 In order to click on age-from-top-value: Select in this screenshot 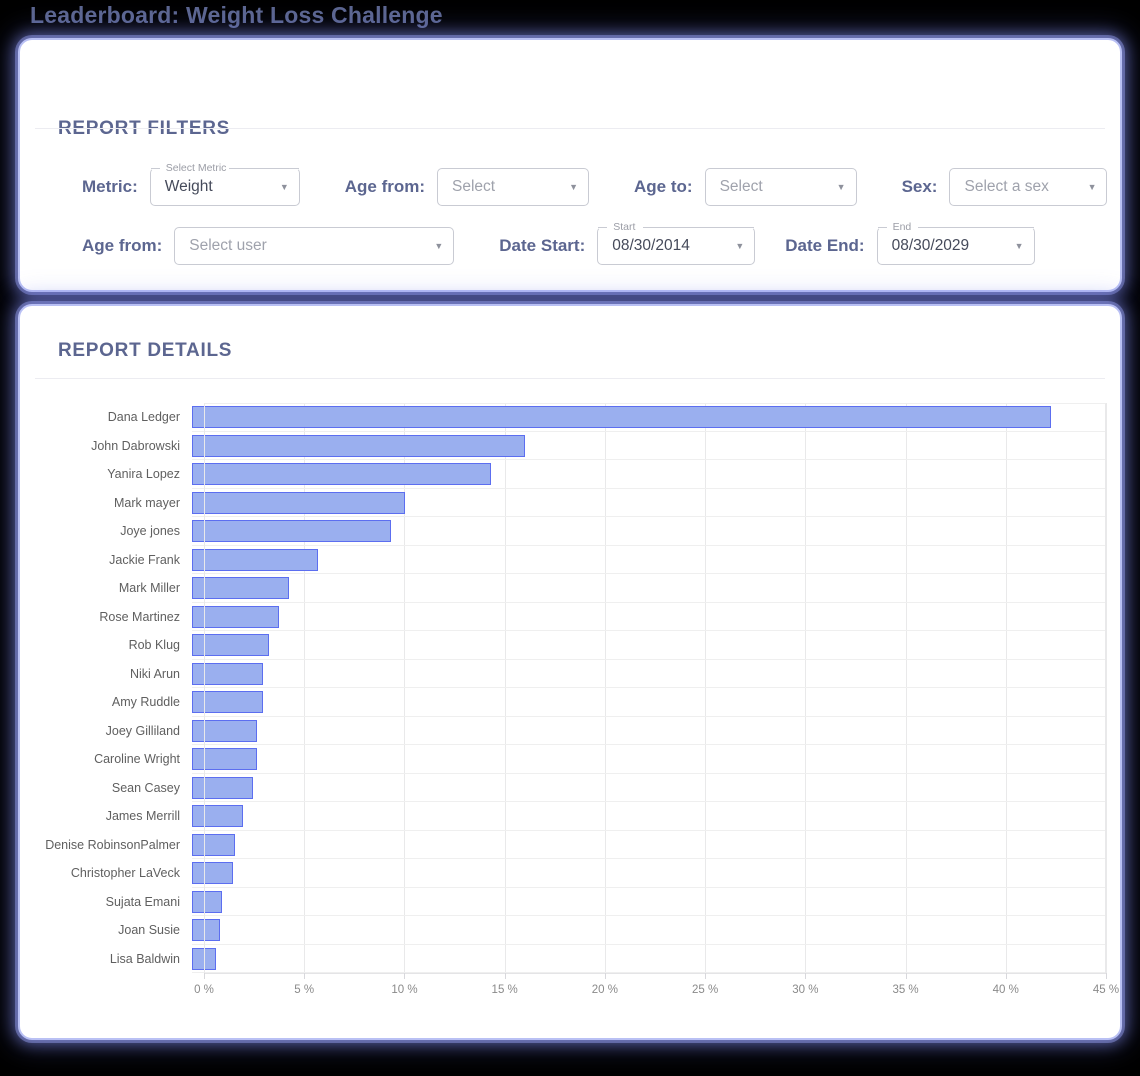, I will do `click(474, 186)`.